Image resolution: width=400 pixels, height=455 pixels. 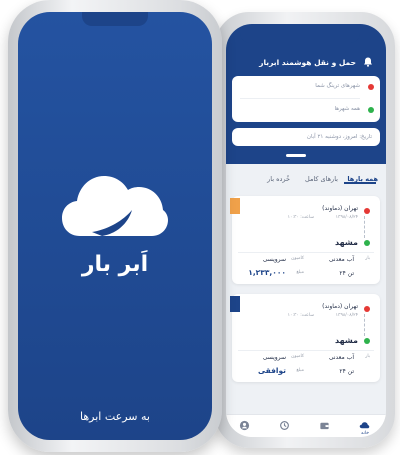 What do you see at coordinates (244, 425) in the screenshot?
I see `profile-icon` at bounding box center [244, 425].